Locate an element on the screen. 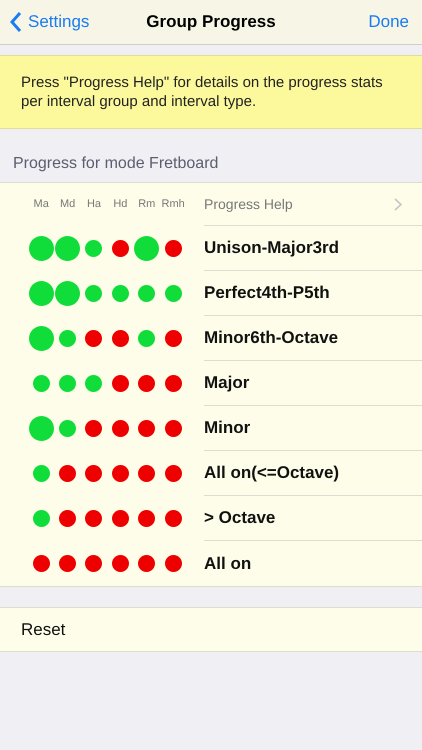  interval-group-label: Minor is located at coordinates (227, 428).